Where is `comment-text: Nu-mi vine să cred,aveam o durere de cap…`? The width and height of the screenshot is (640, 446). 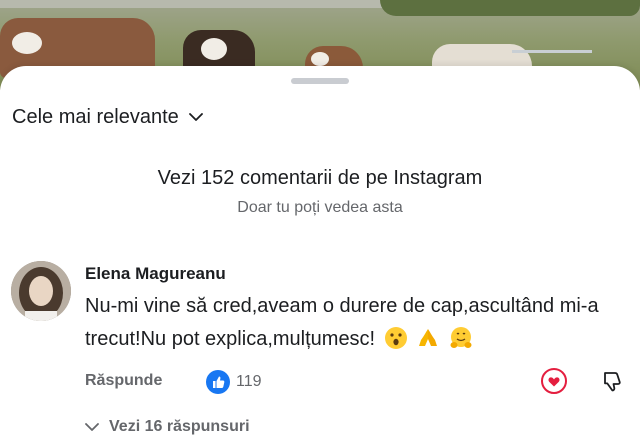 comment-text: Nu-mi vine să cred,aveam o durere de cap… is located at coordinates (342, 322).